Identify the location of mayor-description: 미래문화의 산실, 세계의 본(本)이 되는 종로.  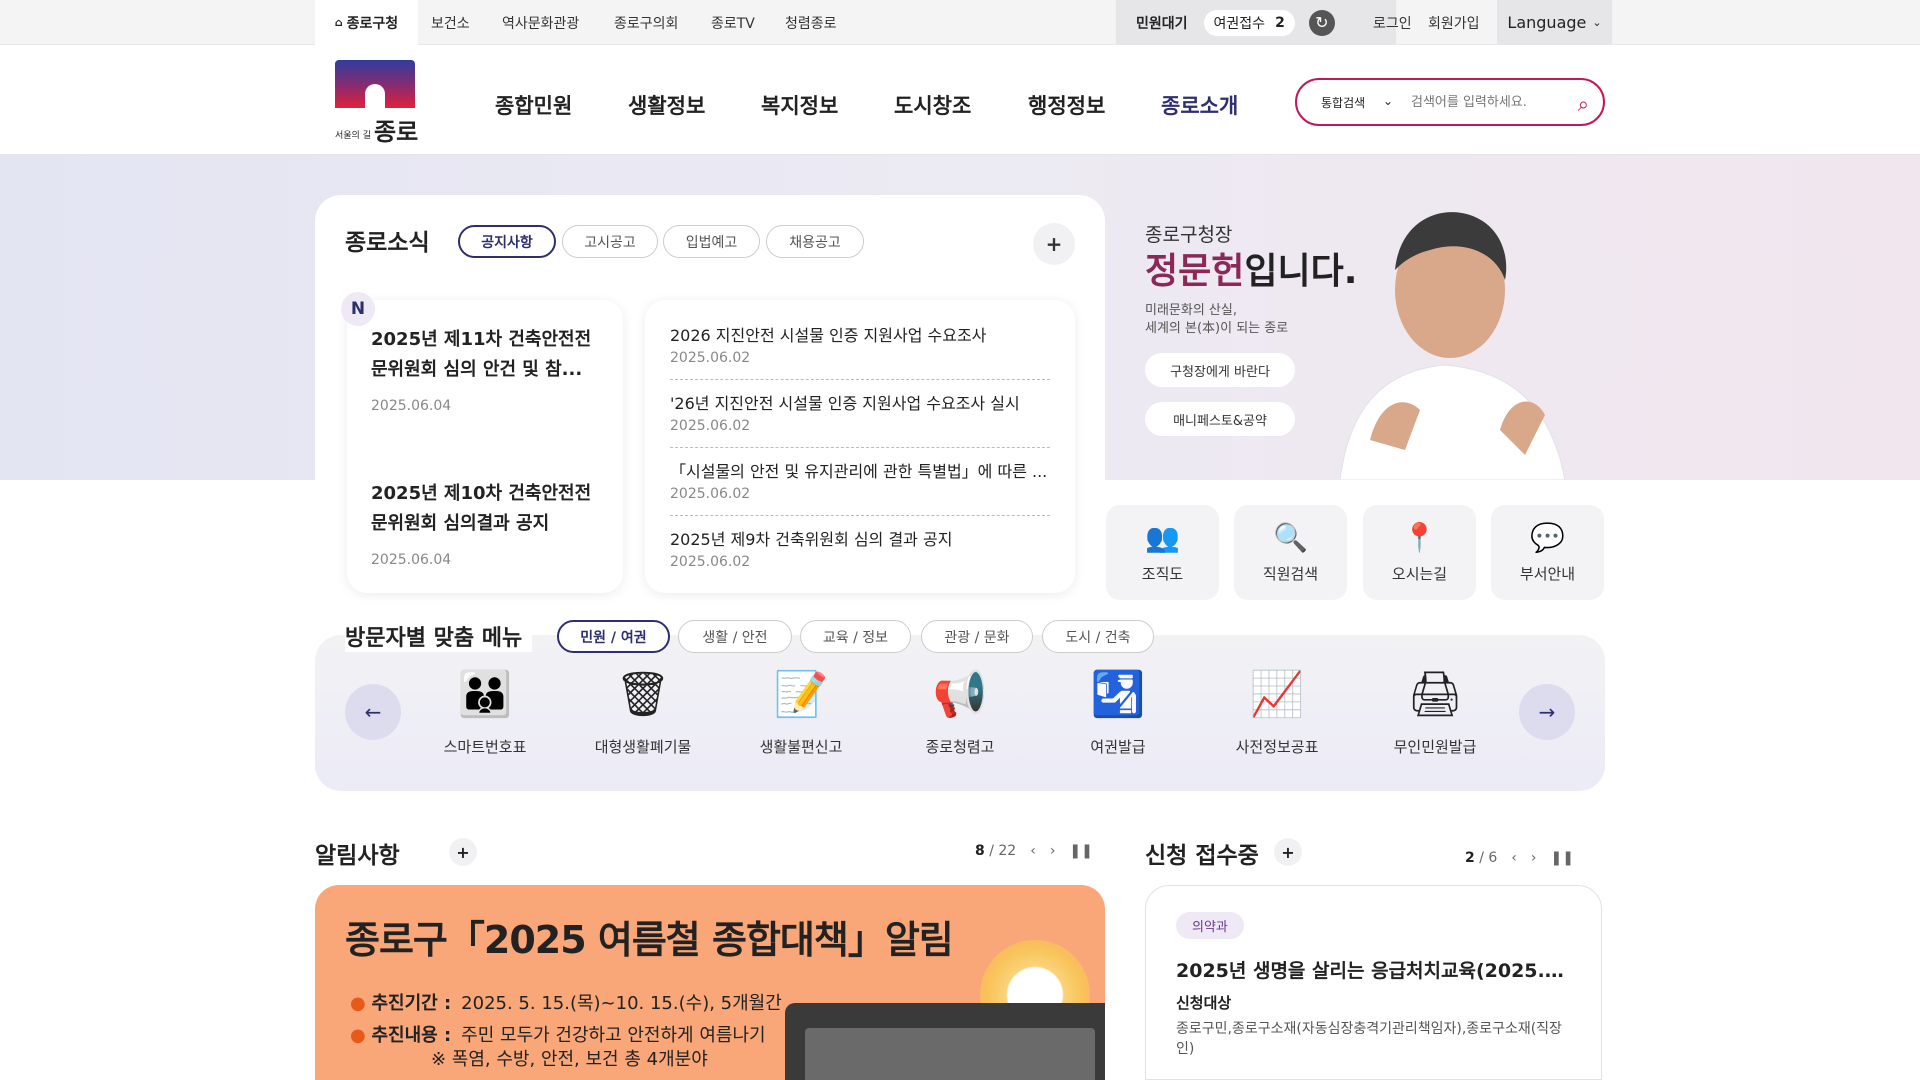
(1217, 319).